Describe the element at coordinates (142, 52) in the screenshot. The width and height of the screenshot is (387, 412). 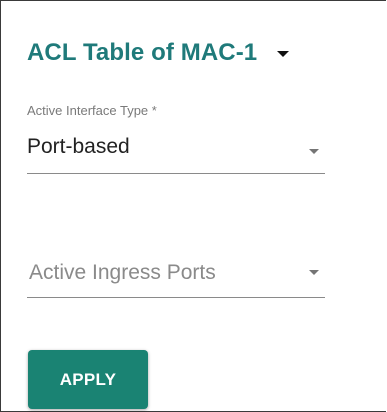
I see `panel-title: ACL Table of MAC-1` at that location.